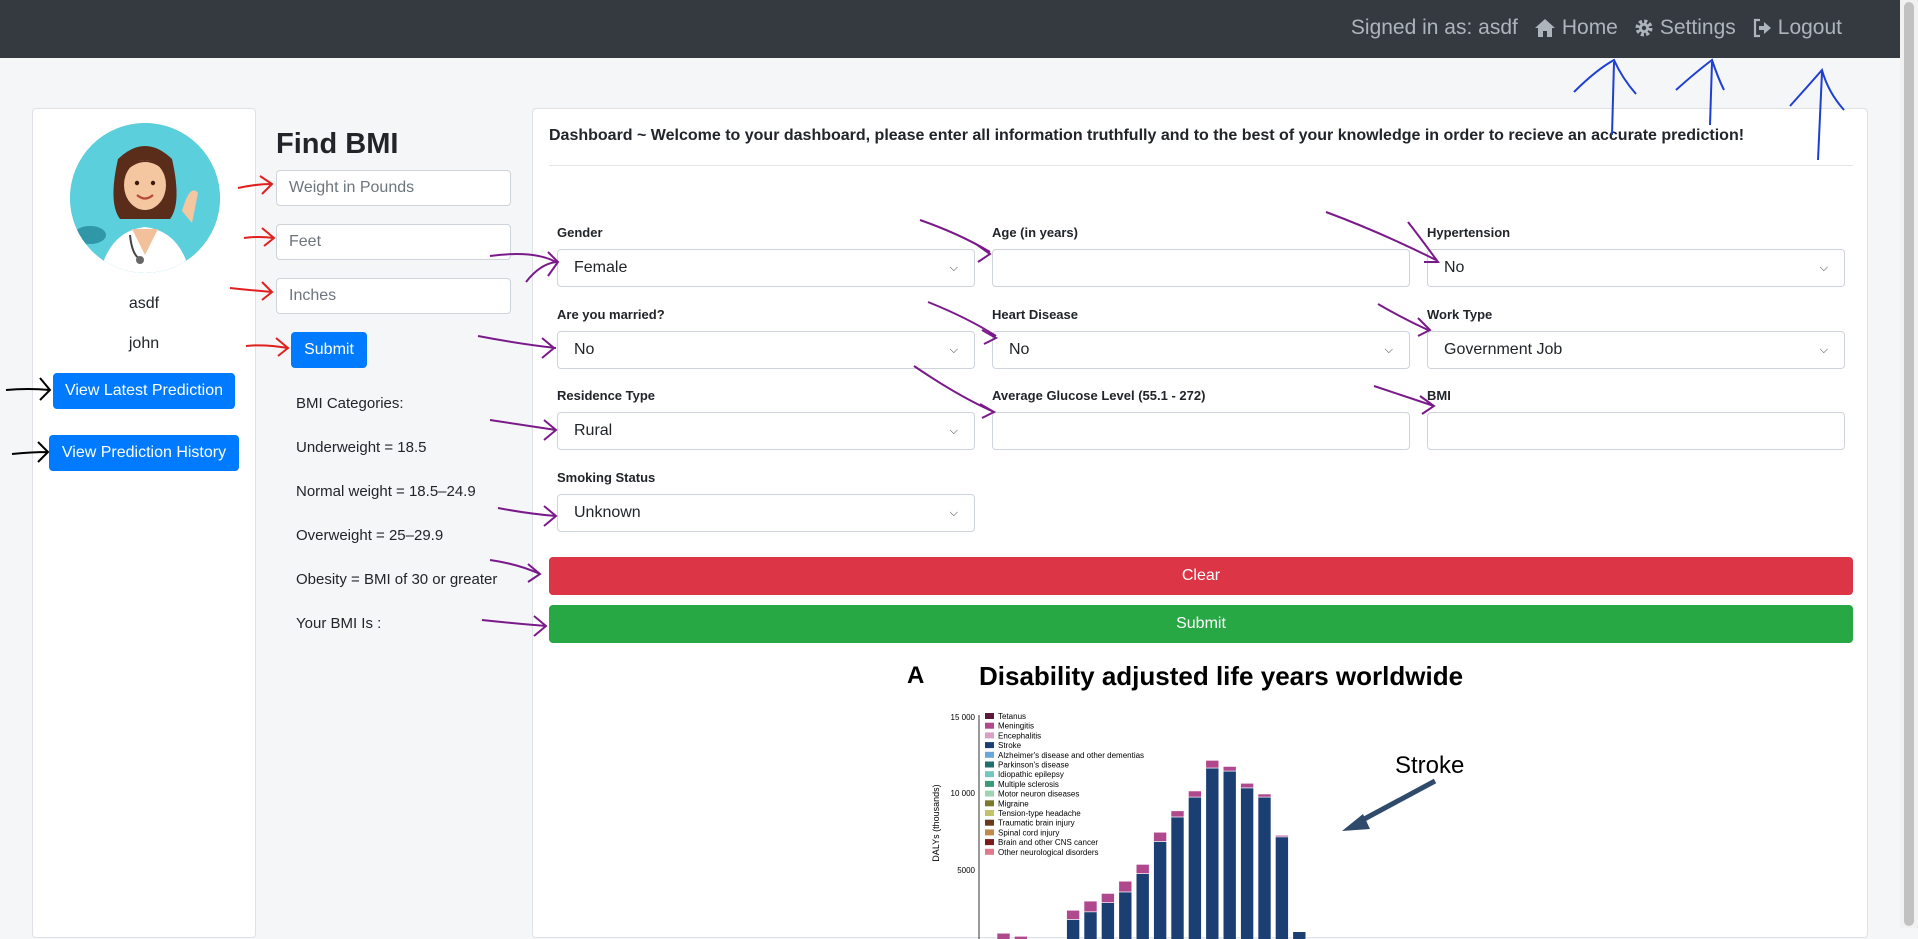 This screenshot has height=939, width=1918. I want to click on profile-name: john, so click(144, 343).